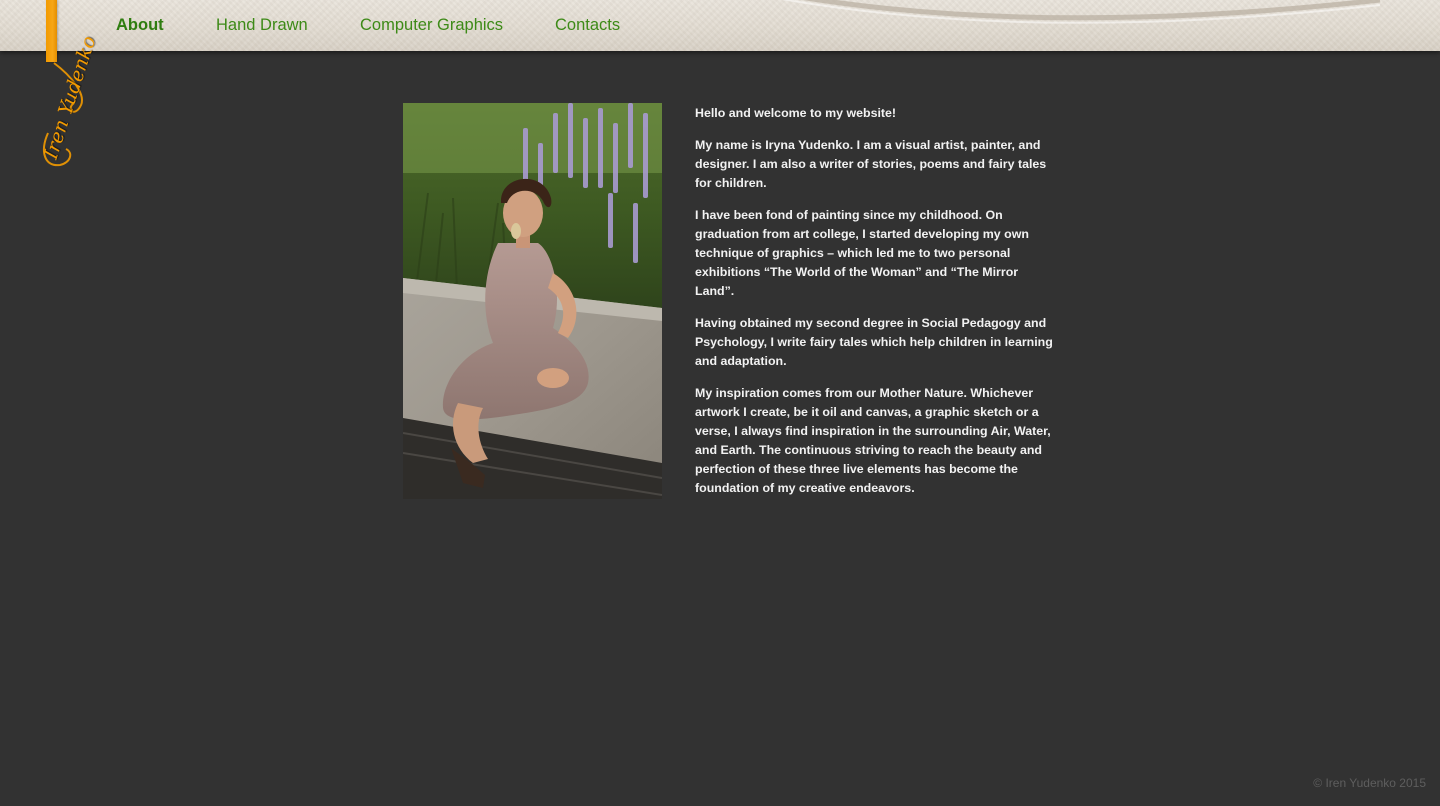 The width and height of the screenshot is (1440, 806). What do you see at coordinates (796, 113) in the screenshot?
I see `welcome-paragraph: Hello and welcome to my website!` at bounding box center [796, 113].